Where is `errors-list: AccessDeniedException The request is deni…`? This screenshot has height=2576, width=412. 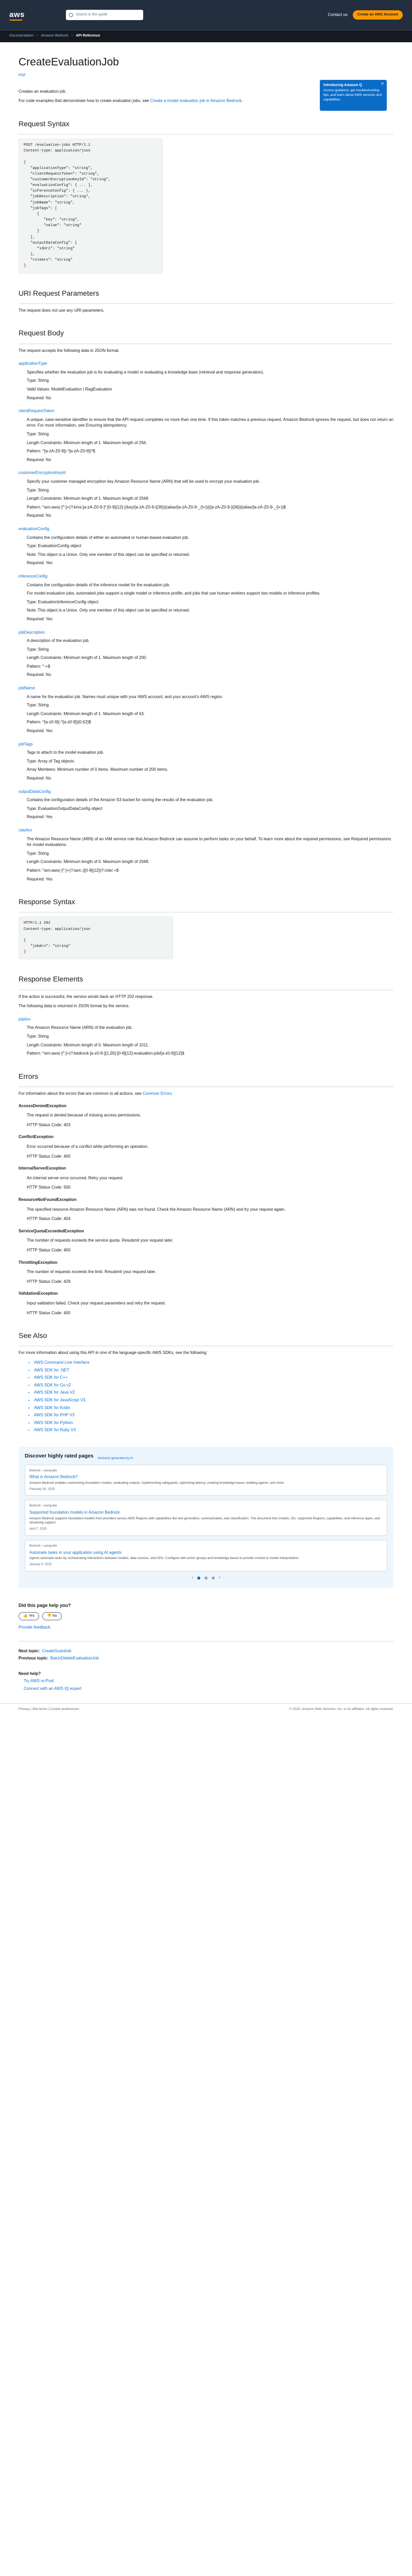
errors-list: AccessDeniedException The request is deni… is located at coordinates (206, 1209).